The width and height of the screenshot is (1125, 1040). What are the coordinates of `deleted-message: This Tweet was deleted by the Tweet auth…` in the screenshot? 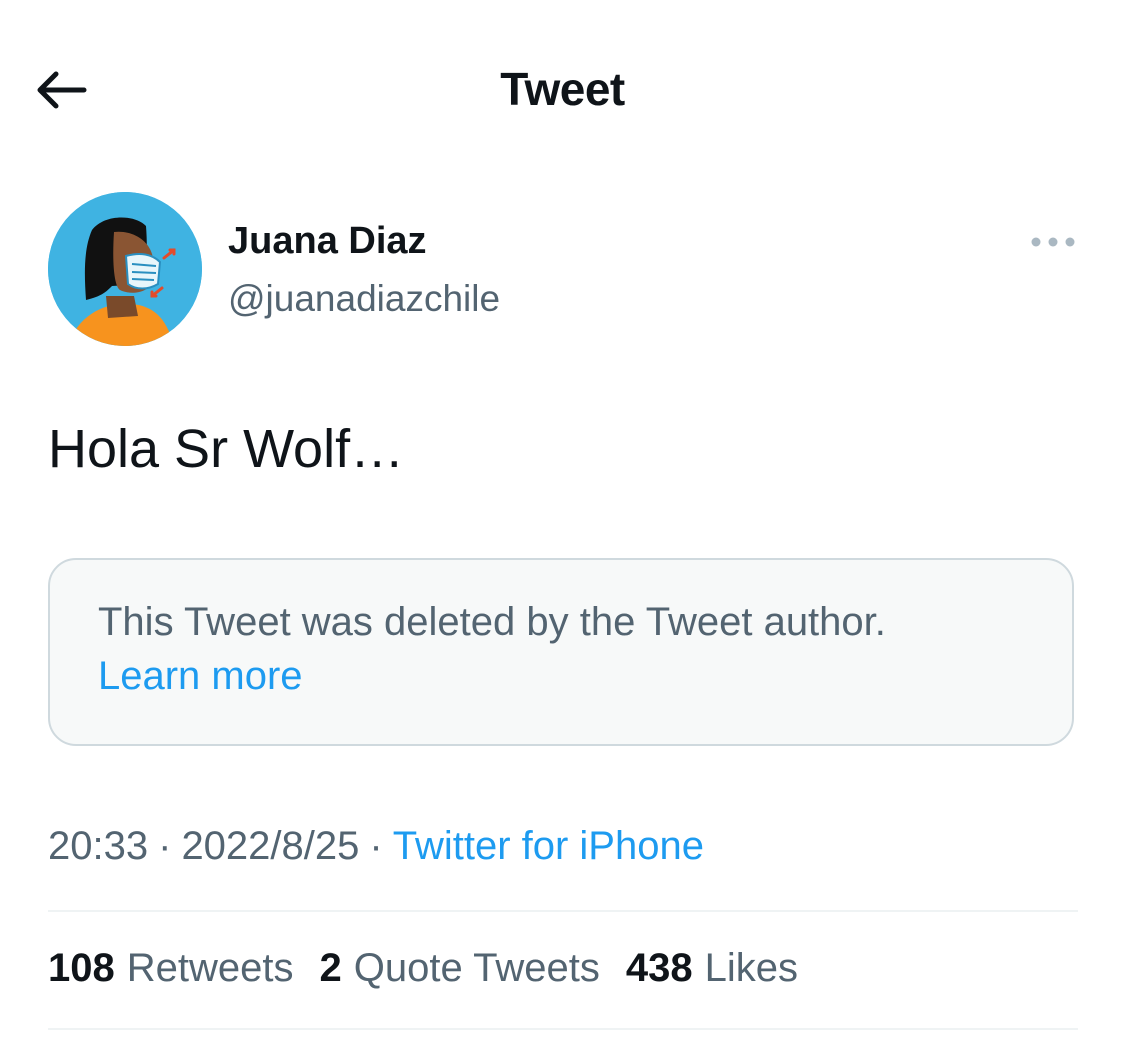 It's located at (492, 622).